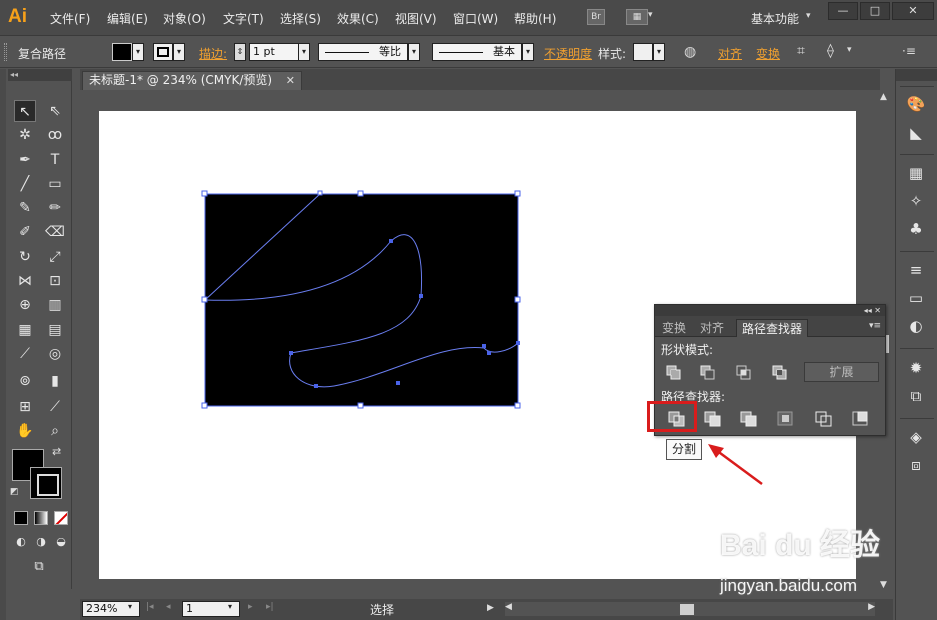  What do you see at coordinates (674, 373) in the screenshot?
I see `unite-icon` at bounding box center [674, 373].